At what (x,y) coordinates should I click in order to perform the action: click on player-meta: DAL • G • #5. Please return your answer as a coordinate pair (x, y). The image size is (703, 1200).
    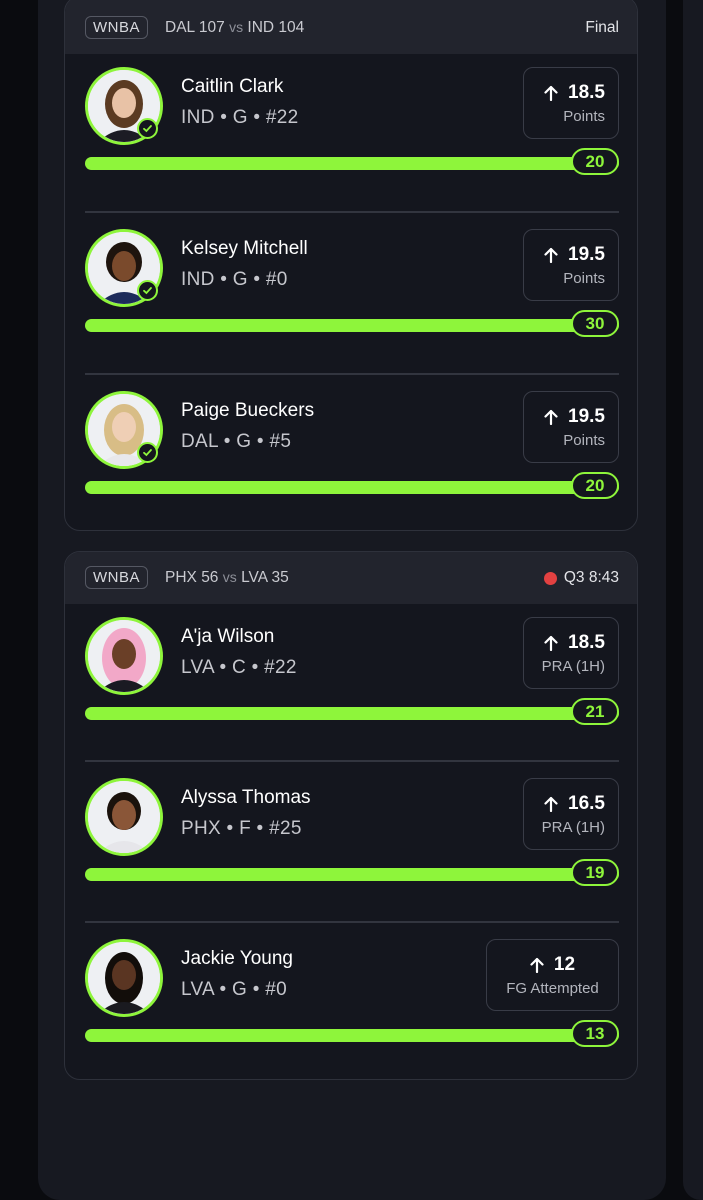
    Looking at the image, I should click on (236, 441).